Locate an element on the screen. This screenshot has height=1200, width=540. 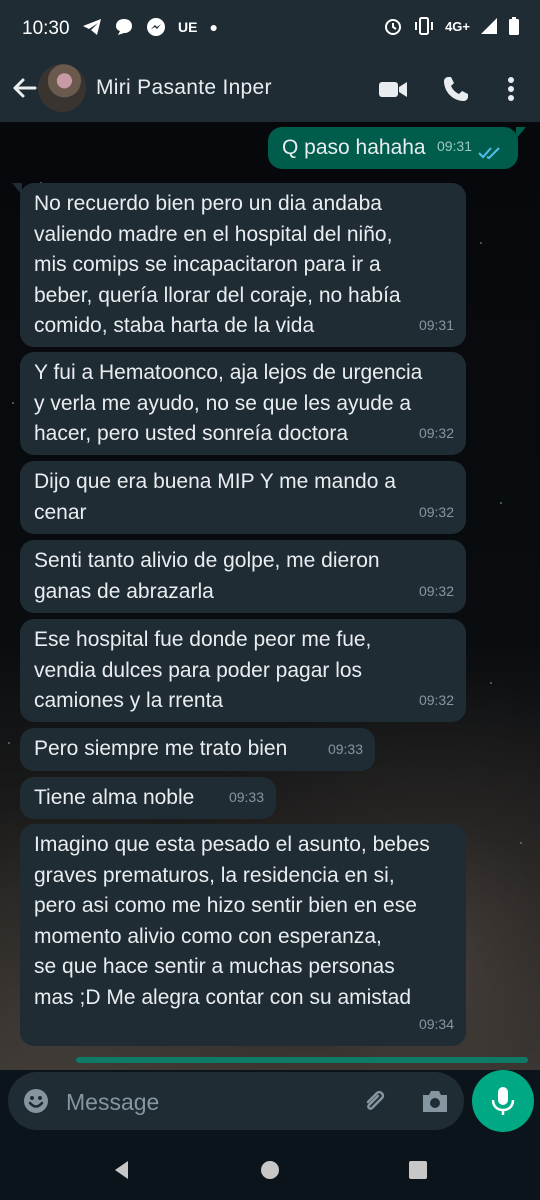
message-bubble-incoming: Pero siempre me trato bien 09:33 is located at coordinates (197, 749).